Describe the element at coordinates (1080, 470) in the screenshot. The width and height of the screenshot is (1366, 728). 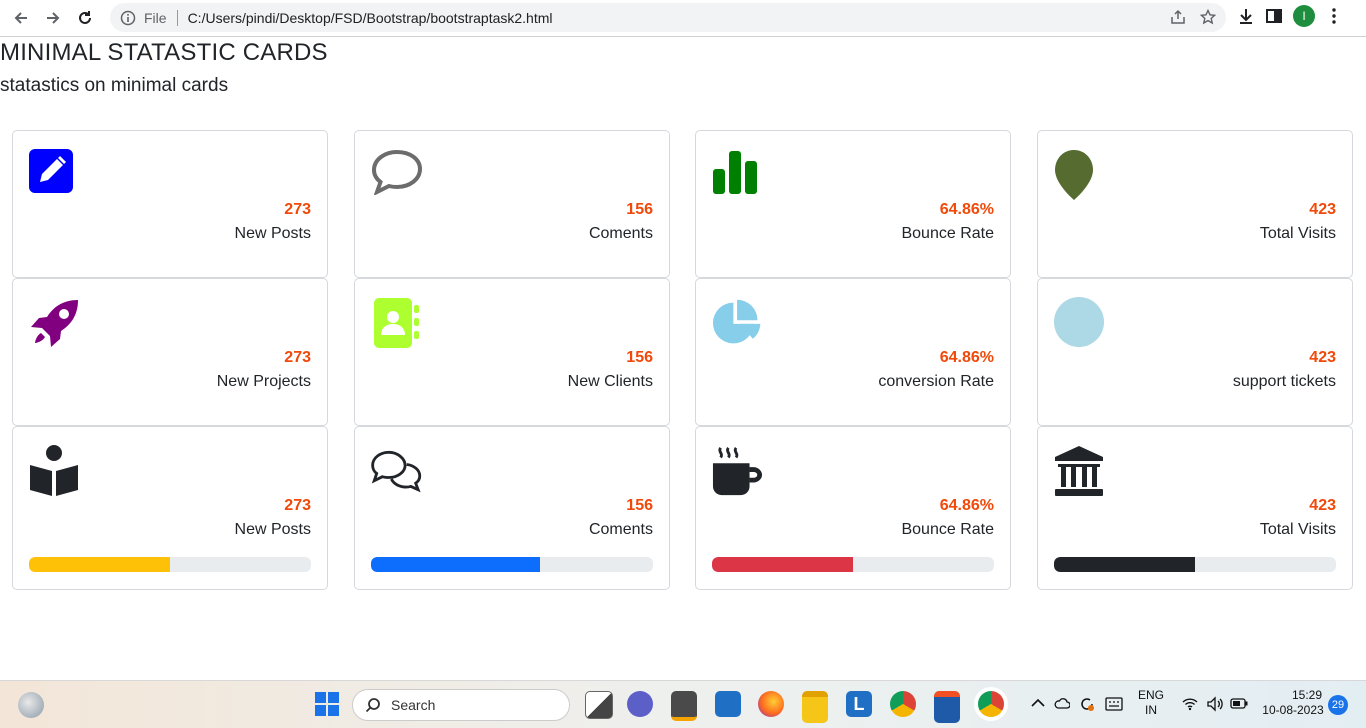
I see `bank-icon` at that location.